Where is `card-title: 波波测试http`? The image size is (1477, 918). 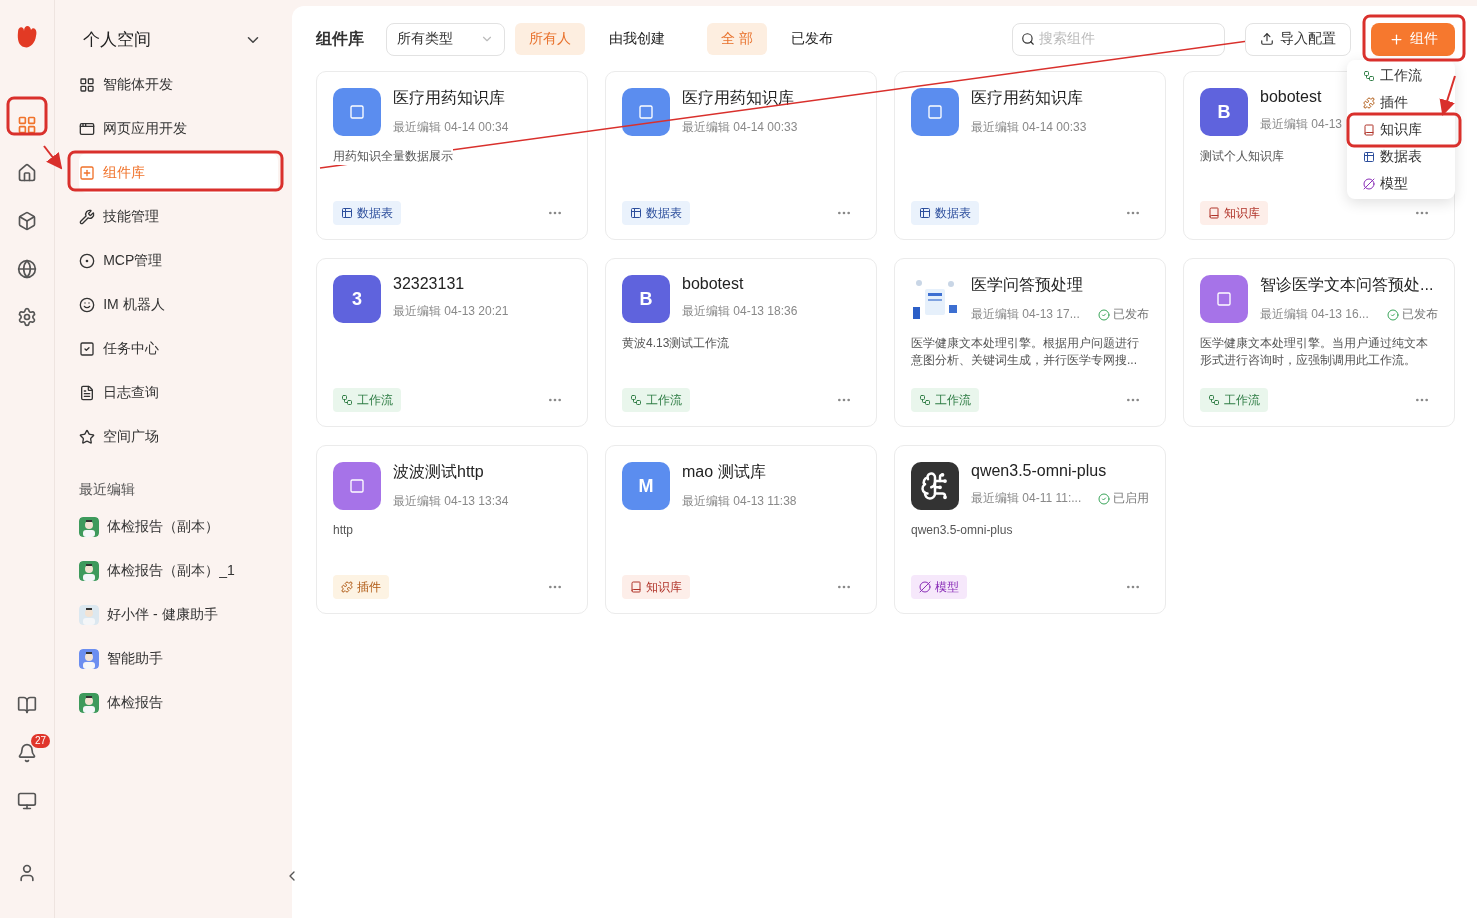 card-title: 波波测试http is located at coordinates (438, 472).